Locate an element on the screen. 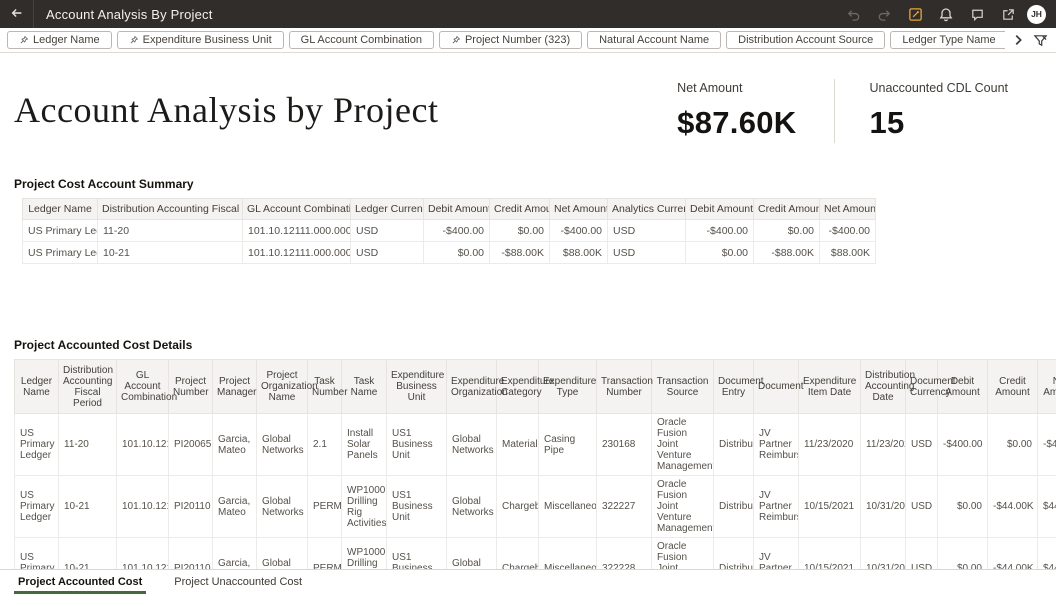 The height and width of the screenshot is (594, 1056). open-in-new-icon is located at coordinates (1008, 14).